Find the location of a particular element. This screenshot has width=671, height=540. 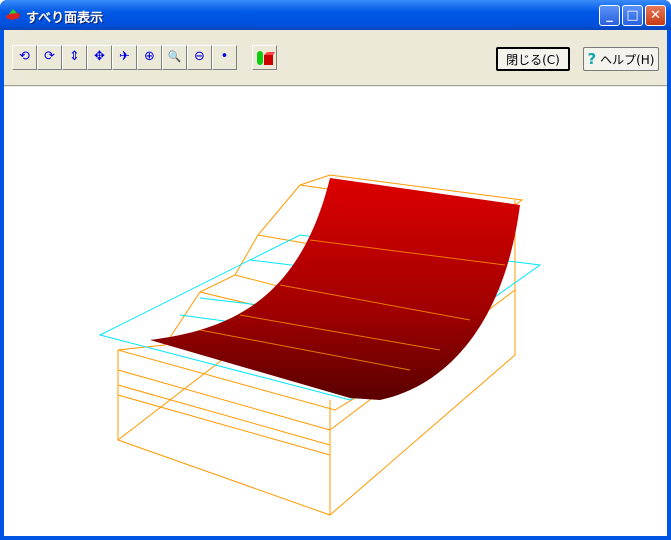

close-button: 閉じる(C) is located at coordinates (533, 59).